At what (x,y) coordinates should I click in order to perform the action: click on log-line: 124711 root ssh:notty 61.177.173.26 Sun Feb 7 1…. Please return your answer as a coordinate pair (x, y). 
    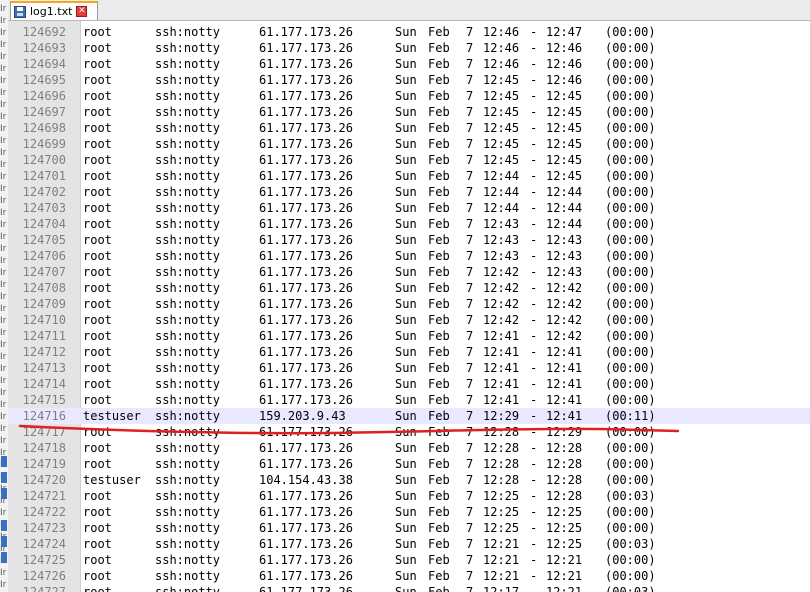
    Looking at the image, I should click on (409, 336).